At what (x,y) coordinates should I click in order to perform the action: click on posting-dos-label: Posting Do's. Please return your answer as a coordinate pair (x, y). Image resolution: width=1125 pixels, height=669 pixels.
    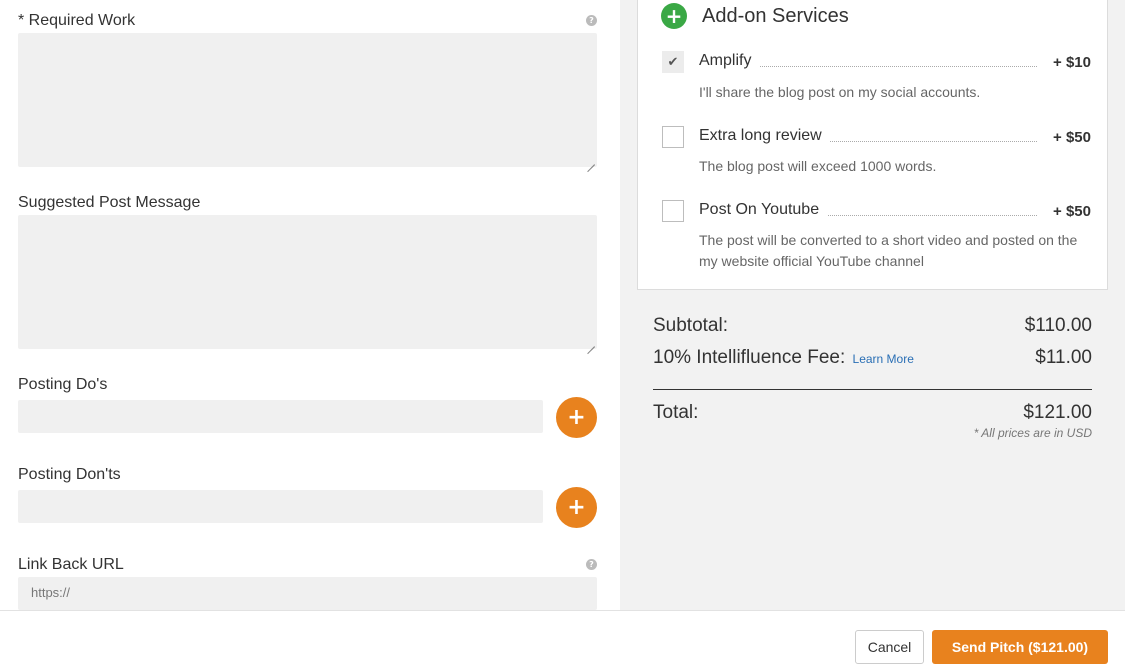
    Looking at the image, I should click on (63, 384).